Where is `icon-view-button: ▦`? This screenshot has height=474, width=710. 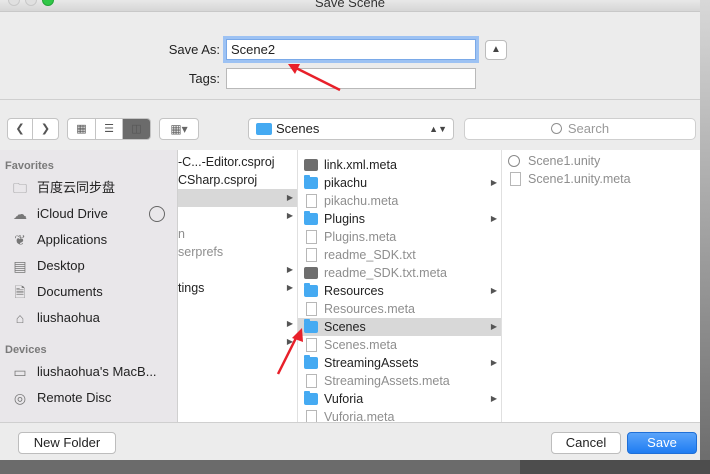
icon-view-button: ▦ is located at coordinates (82, 129).